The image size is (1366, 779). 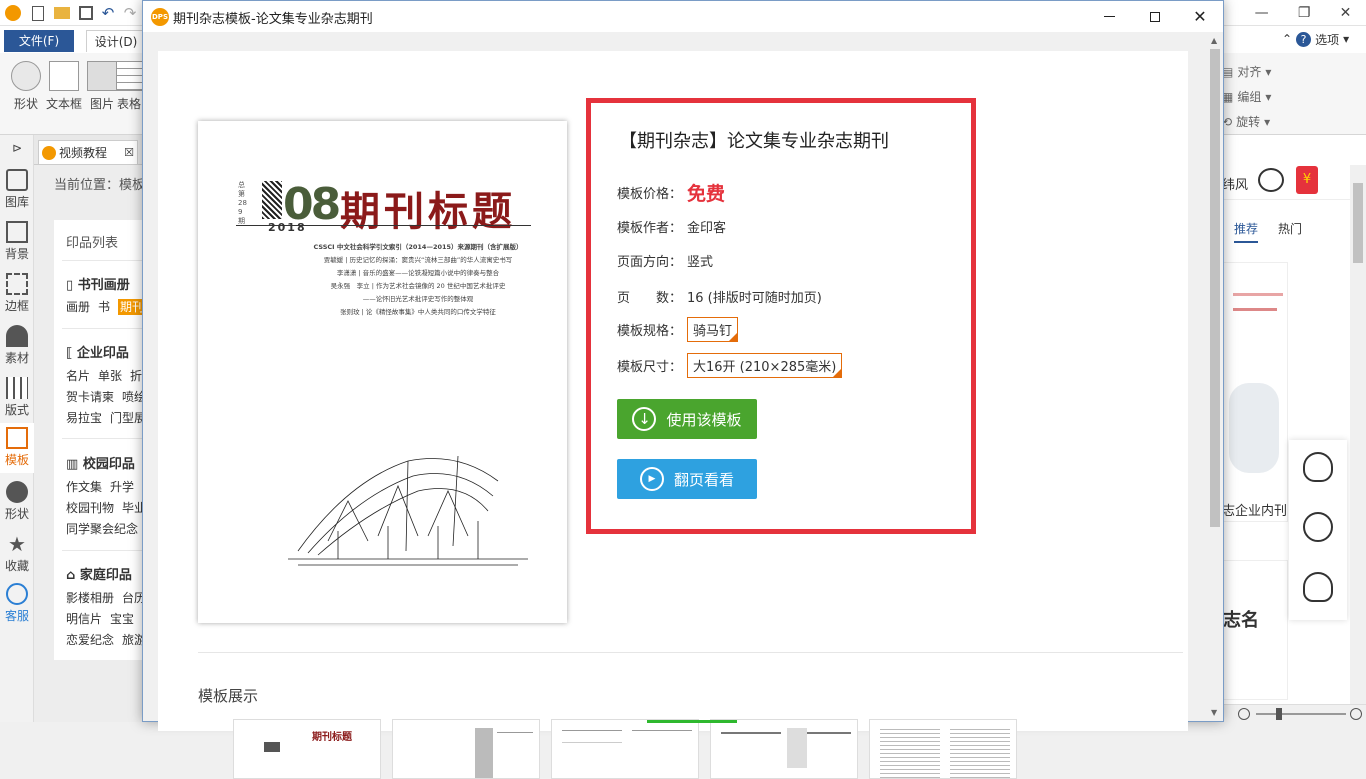 What do you see at coordinates (1346, 13) in the screenshot?
I see `app-close-button: ✕` at bounding box center [1346, 13].